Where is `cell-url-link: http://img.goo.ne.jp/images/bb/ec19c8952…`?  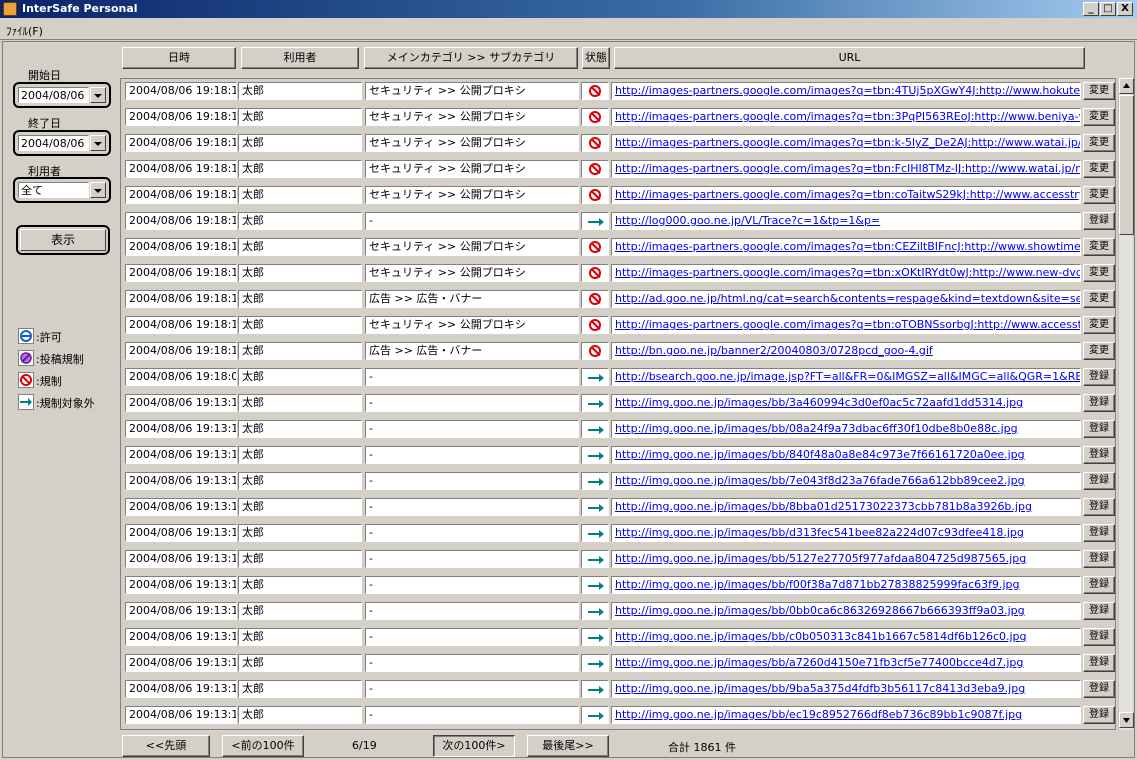 cell-url-link: http://img.goo.ne.jp/images/bb/ec19c8952… is located at coordinates (846, 715).